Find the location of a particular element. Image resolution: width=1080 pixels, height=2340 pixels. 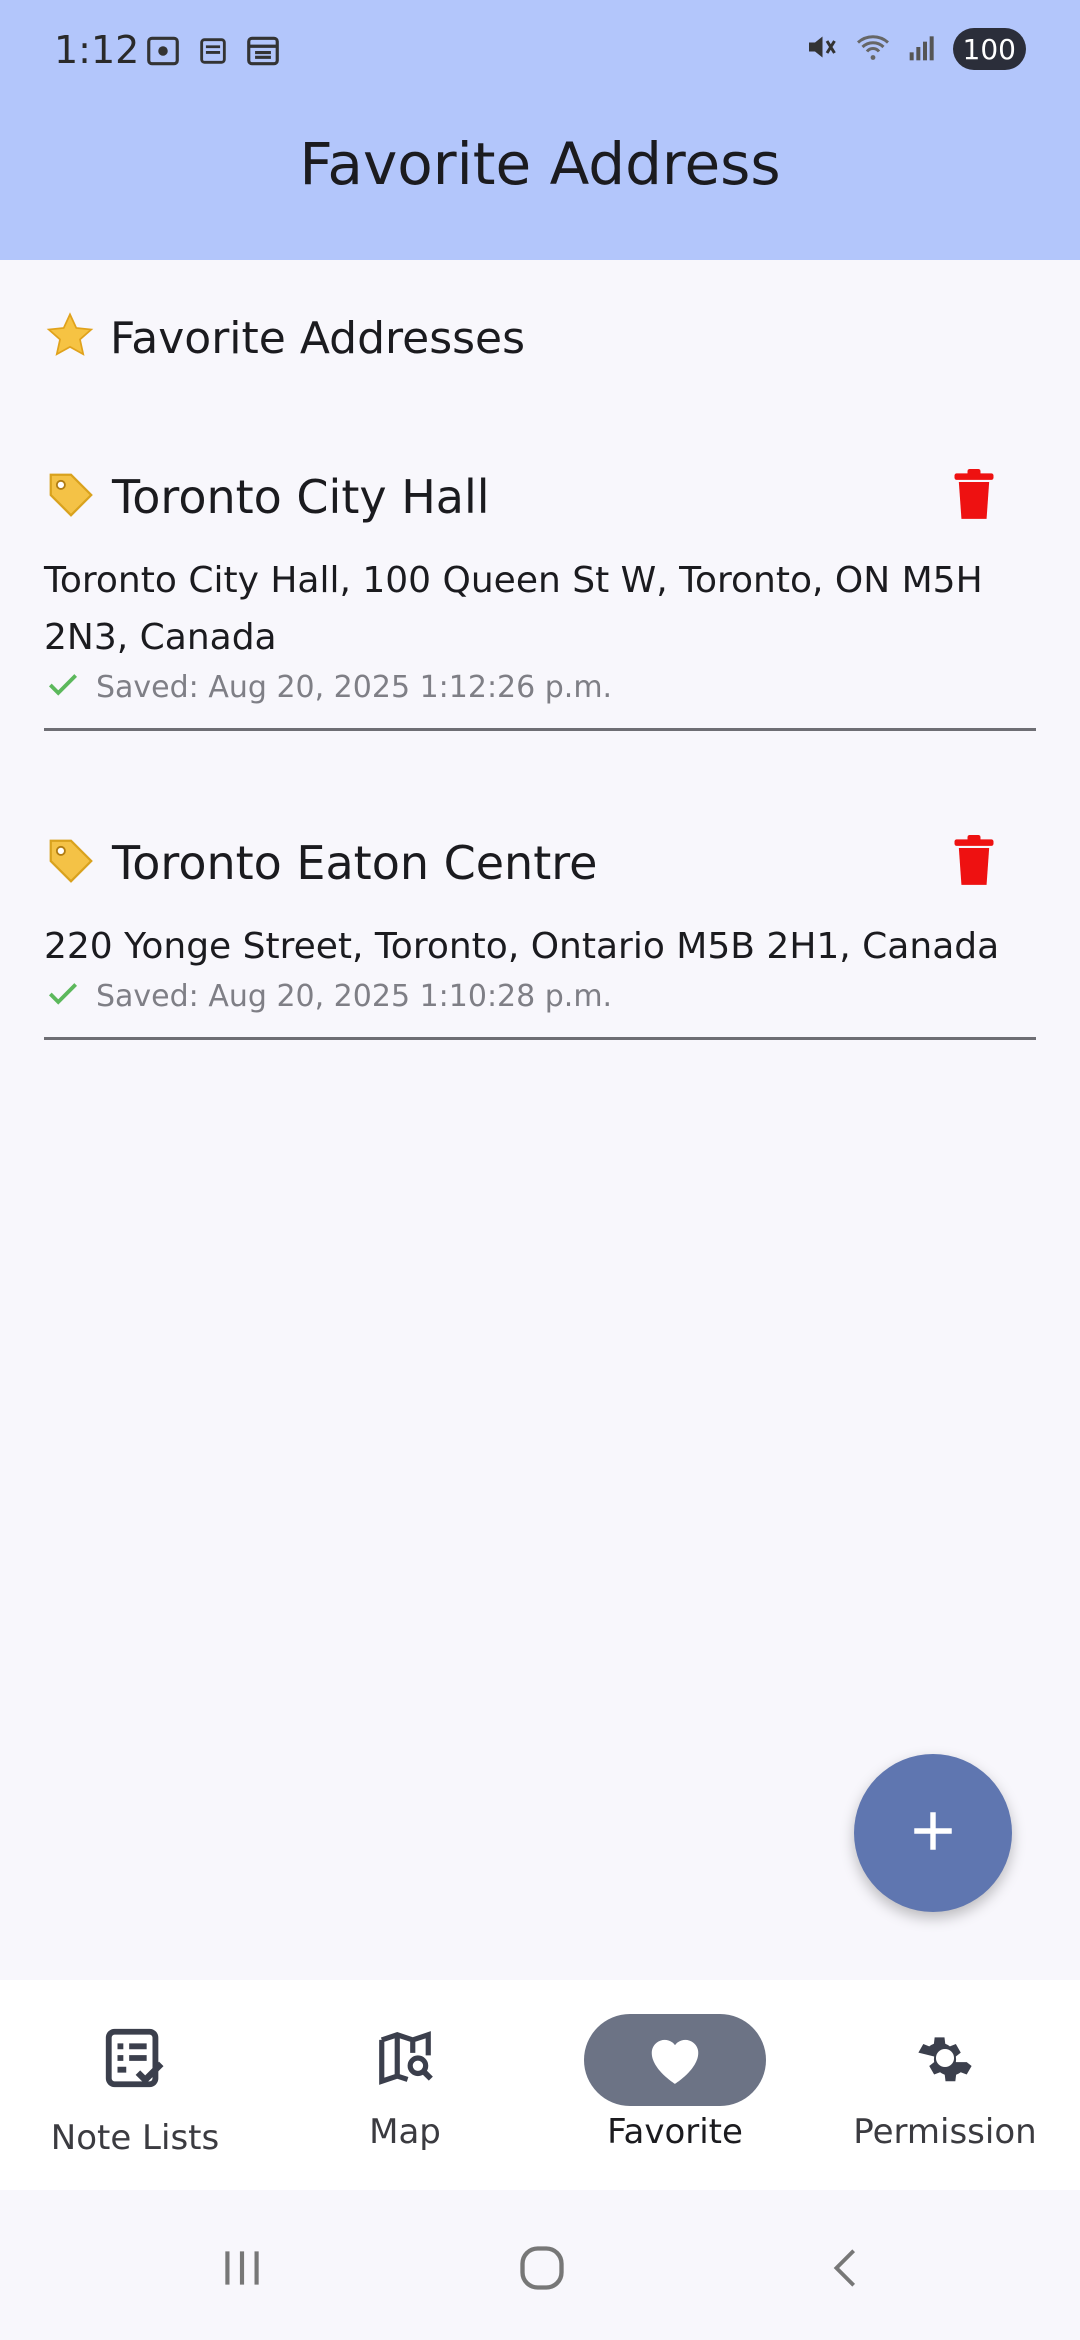

section-header: Favorite Addresses is located at coordinates (284, 338).